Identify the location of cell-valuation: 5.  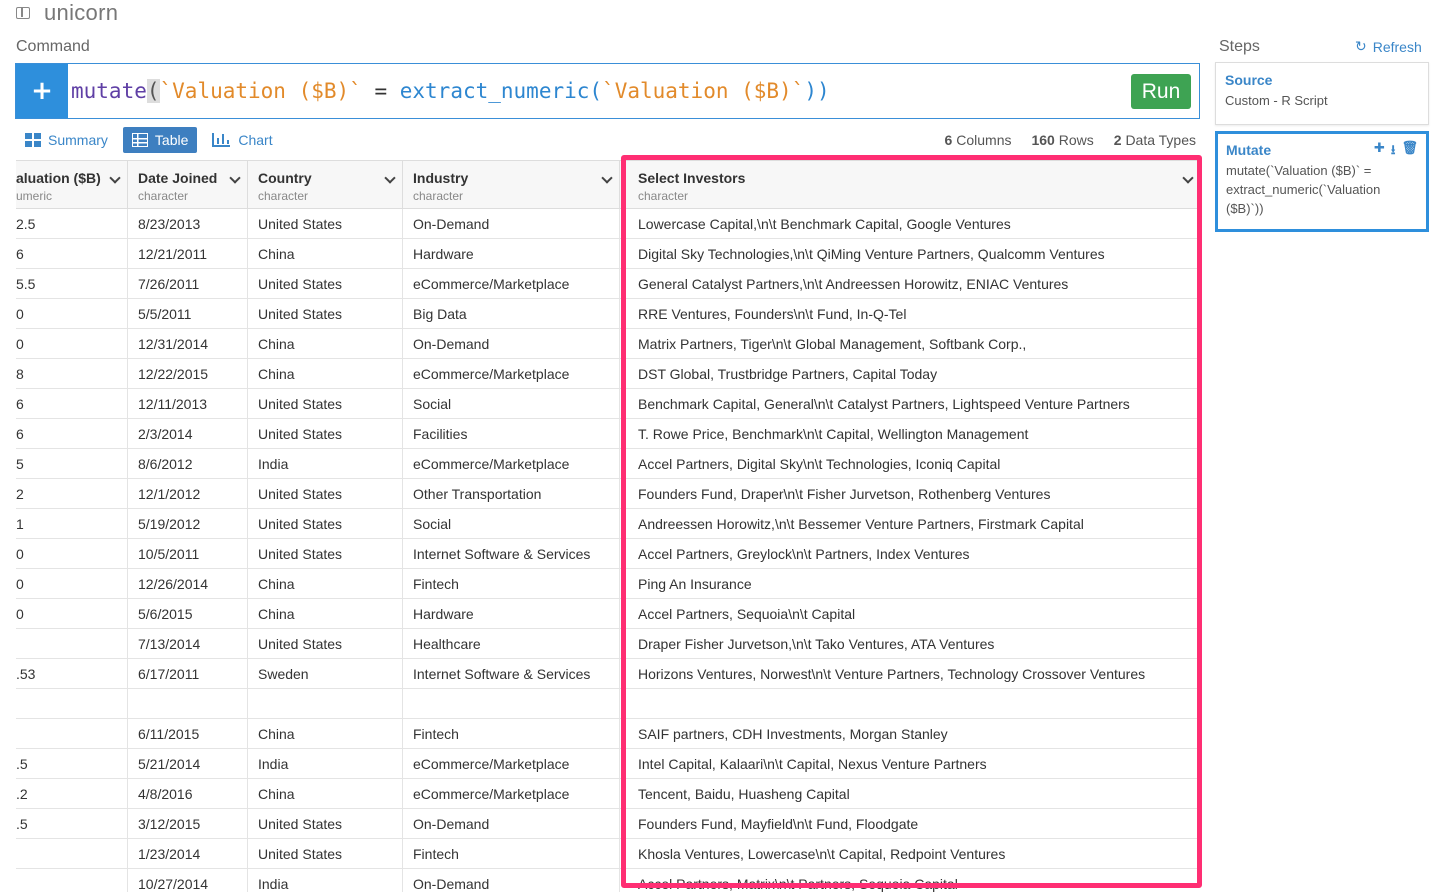
(72, 464).